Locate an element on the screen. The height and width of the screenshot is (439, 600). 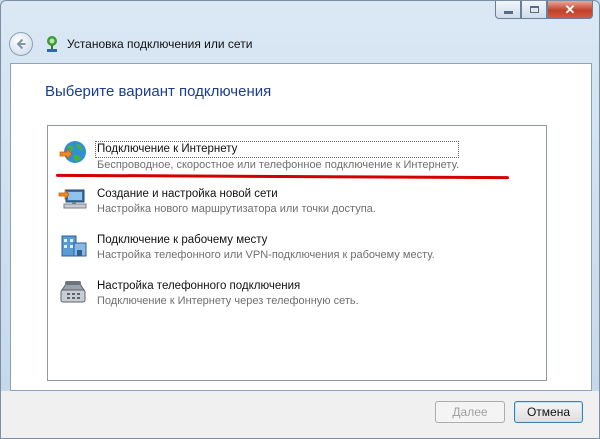
close-icon: ✕ is located at coordinates (570, 9).